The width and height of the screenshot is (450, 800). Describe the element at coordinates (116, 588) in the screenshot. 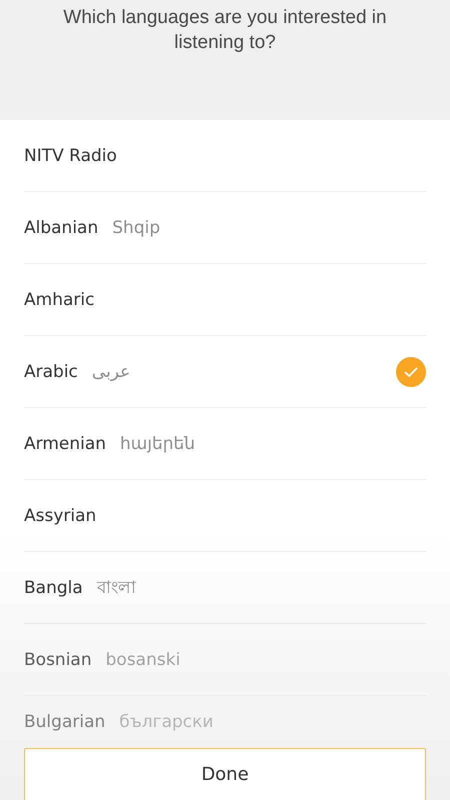

I see `native-name: বাংলা` at that location.